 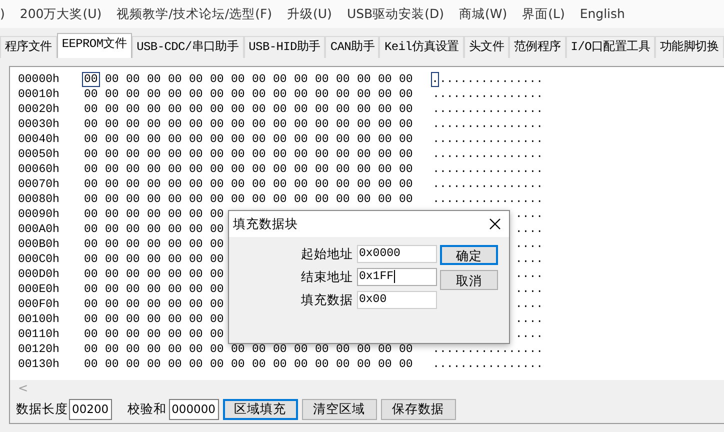 What do you see at coordinates (193, 409) in the screenshot?
I see `checksum-field: 000000` at bounding box center [193, 409].